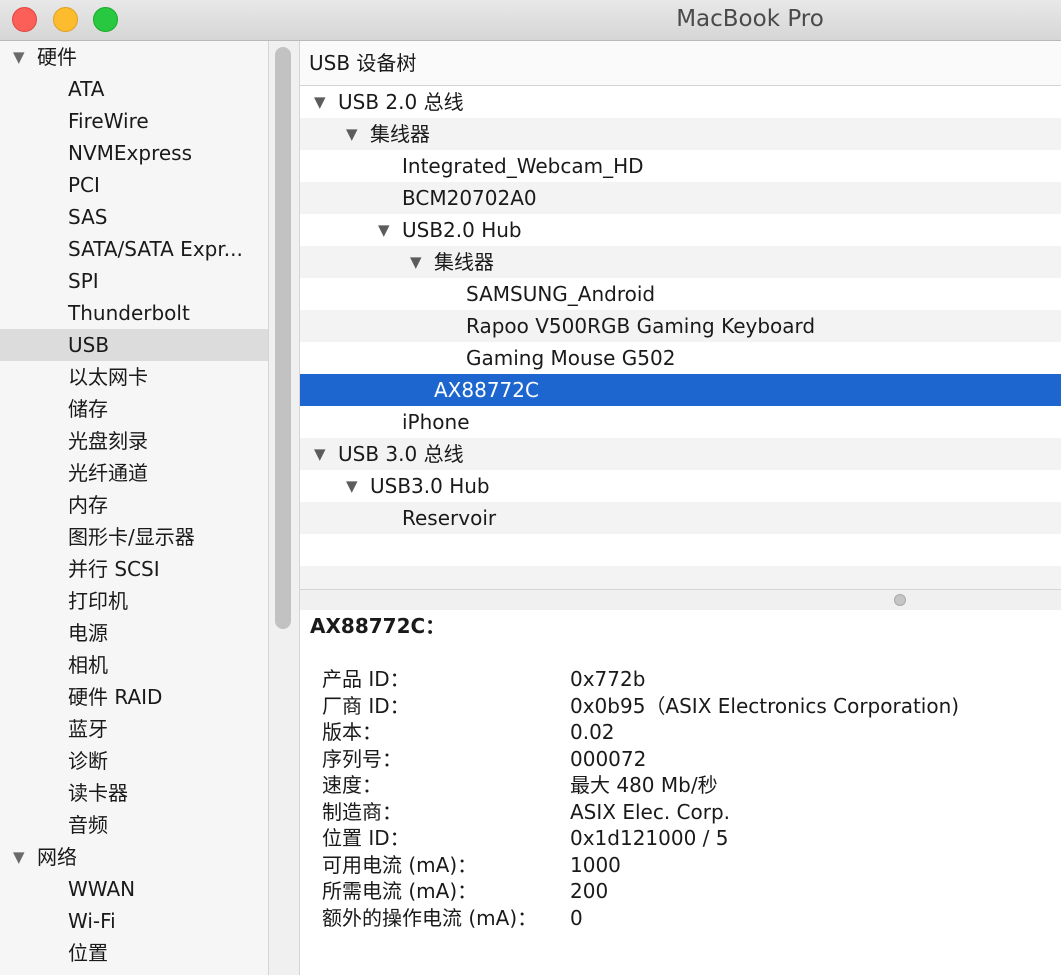 Image resolution: width=1061 pixels, height=975 pixels. What do you see at coordinates (366, 679) in the screenshot?
I see `property-key: 产品 ID：` at bounding box center [366, 679].